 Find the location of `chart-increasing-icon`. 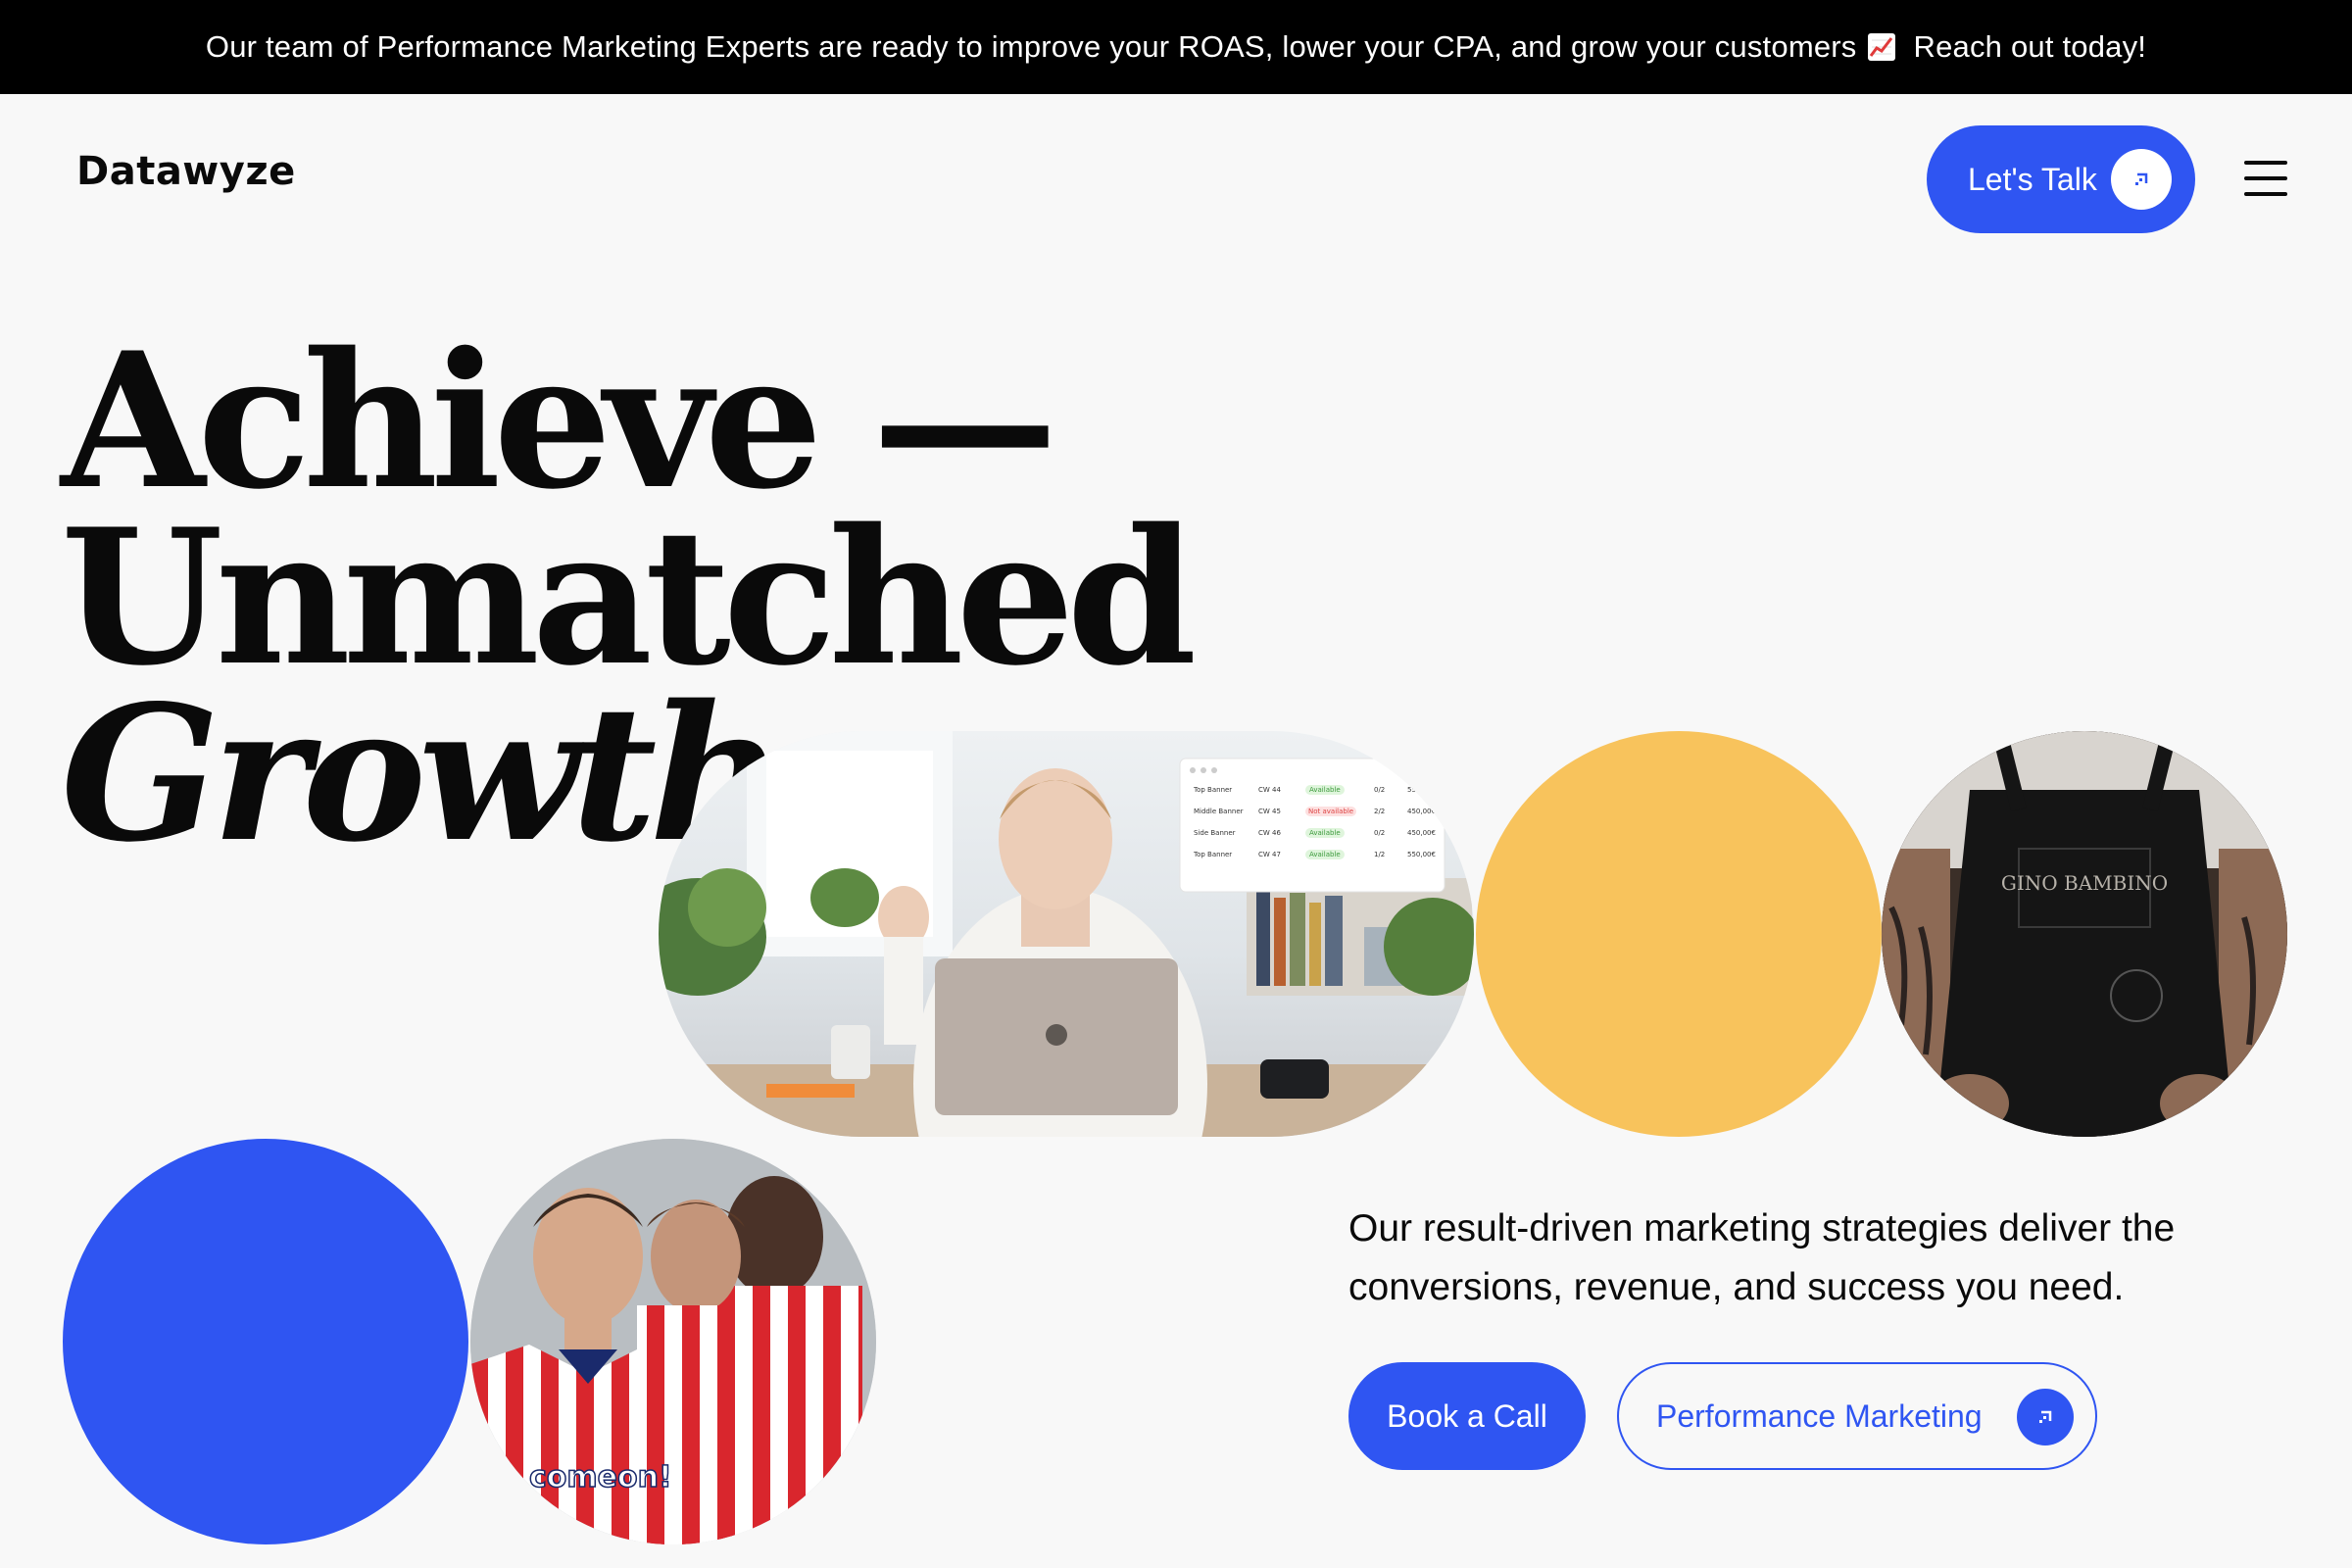

chart-increasing-icon is located at coordinates (1881, 47).